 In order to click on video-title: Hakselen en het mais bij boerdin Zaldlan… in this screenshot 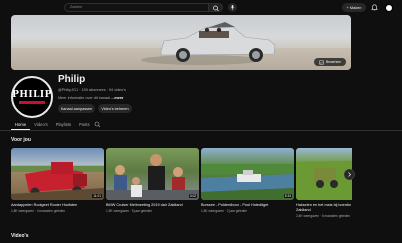, I will do `click(324, 207)`.